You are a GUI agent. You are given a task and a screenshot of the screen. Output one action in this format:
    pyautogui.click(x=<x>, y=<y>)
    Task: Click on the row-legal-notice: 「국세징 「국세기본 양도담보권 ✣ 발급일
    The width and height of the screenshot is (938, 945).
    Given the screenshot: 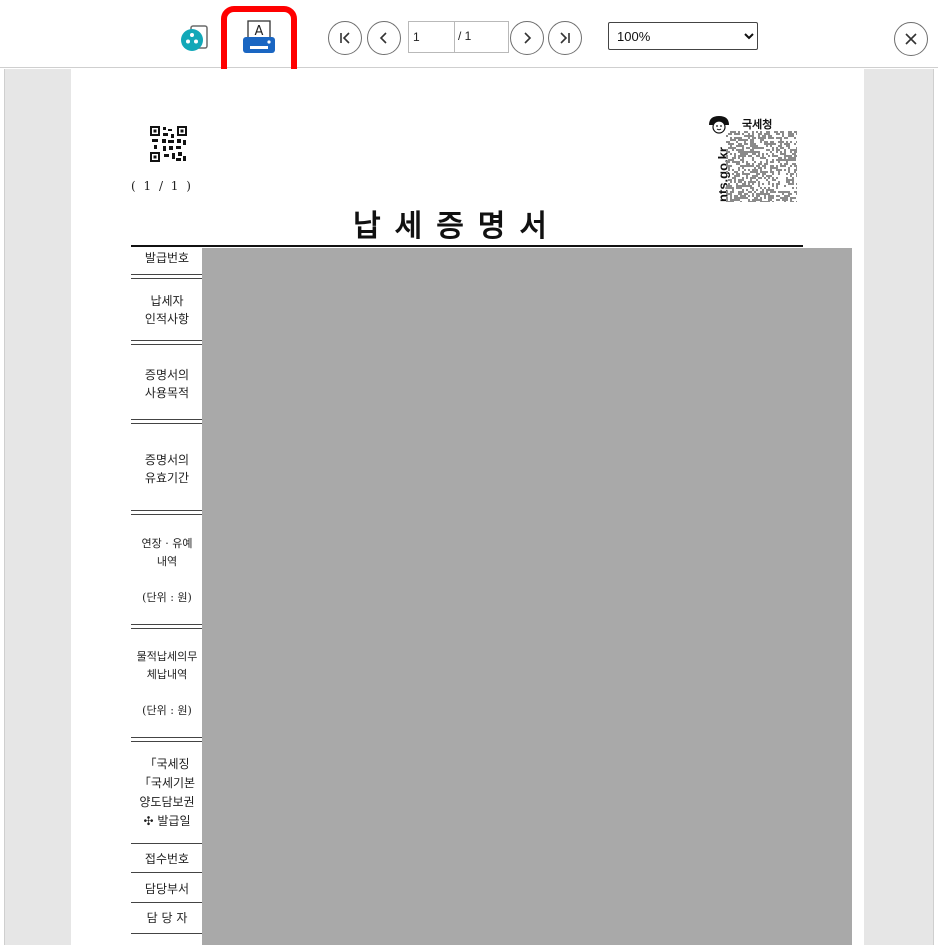 What is the action you would take?
    pyautogui.click(x=167, y=792)
    